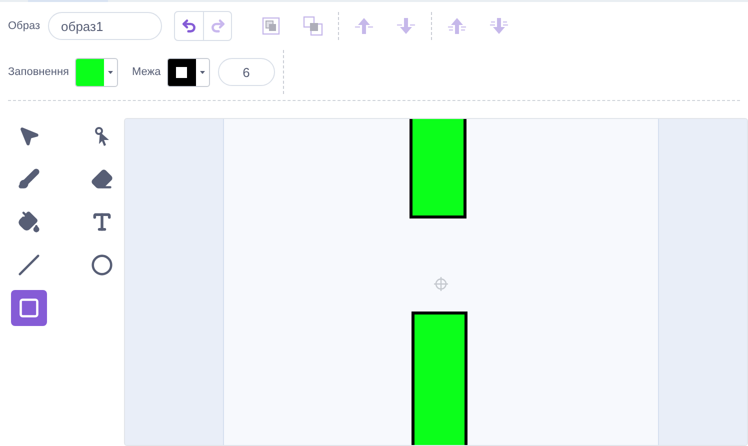 This screenshot has height=446, width=748. I want to click on rectangle-icon, so click(29, 308).